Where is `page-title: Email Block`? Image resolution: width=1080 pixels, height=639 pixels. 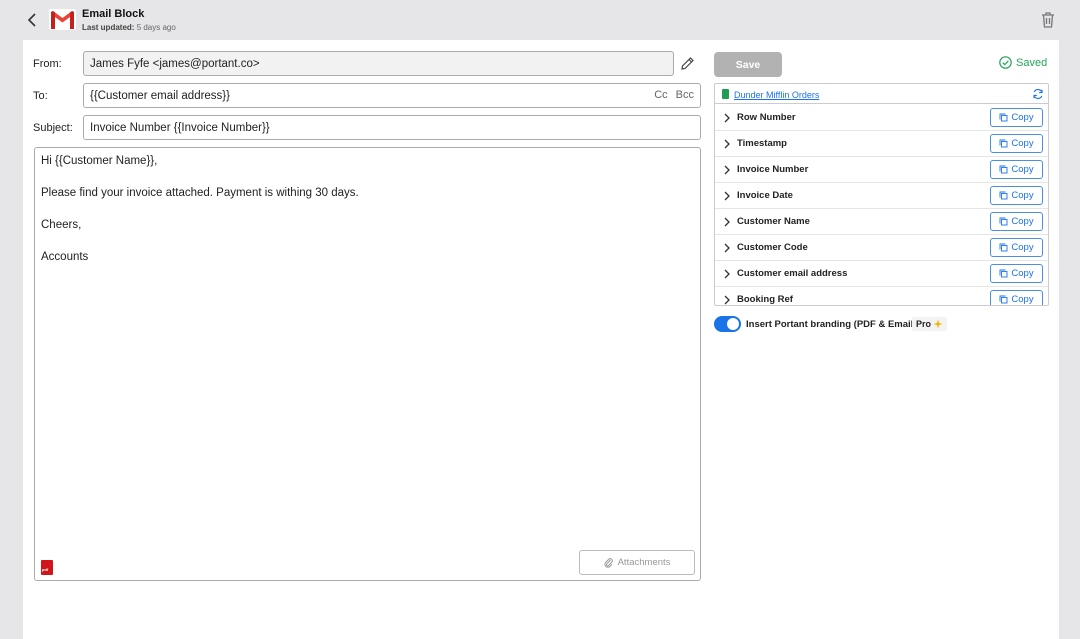
page-title: Email Block is located at coordinates (113, 14).